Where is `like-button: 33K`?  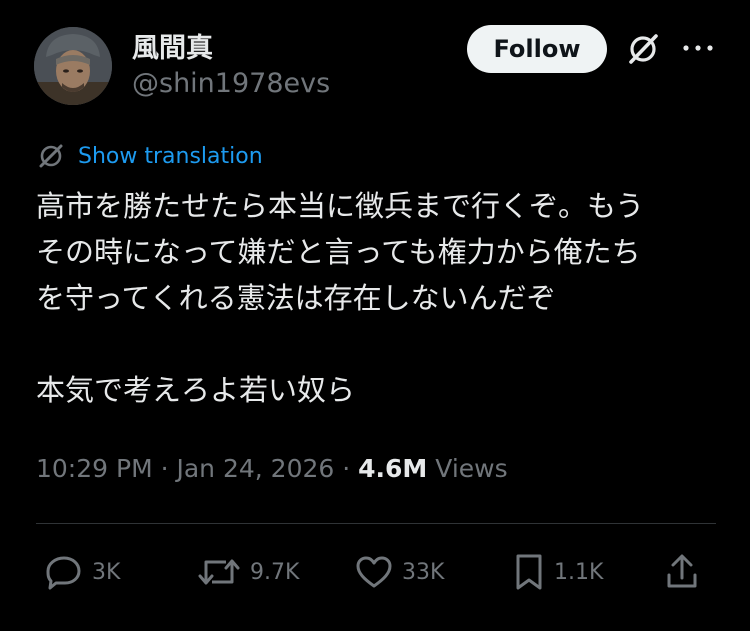
like-button: 33K is located at coordinates (399, 572).